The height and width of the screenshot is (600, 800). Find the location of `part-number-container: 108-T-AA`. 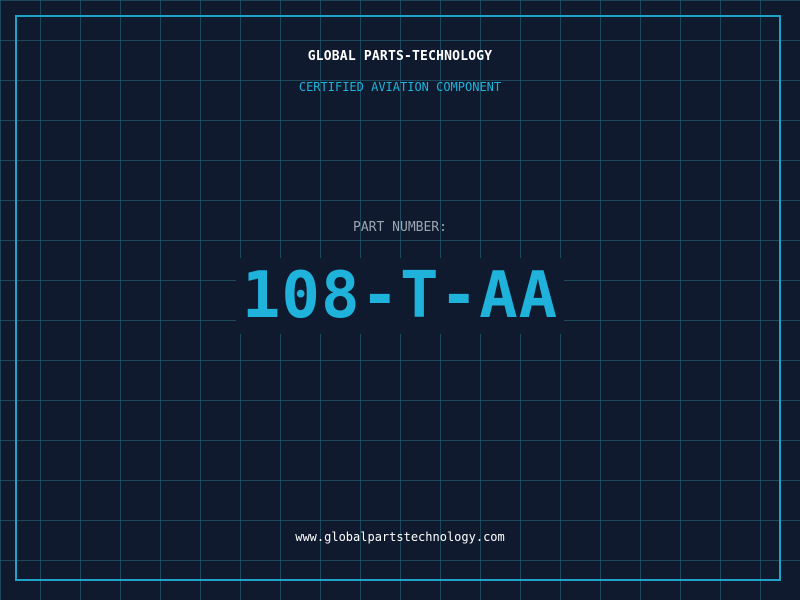

part-number-container: 108-T-AA is located at coordinates (400, 296).